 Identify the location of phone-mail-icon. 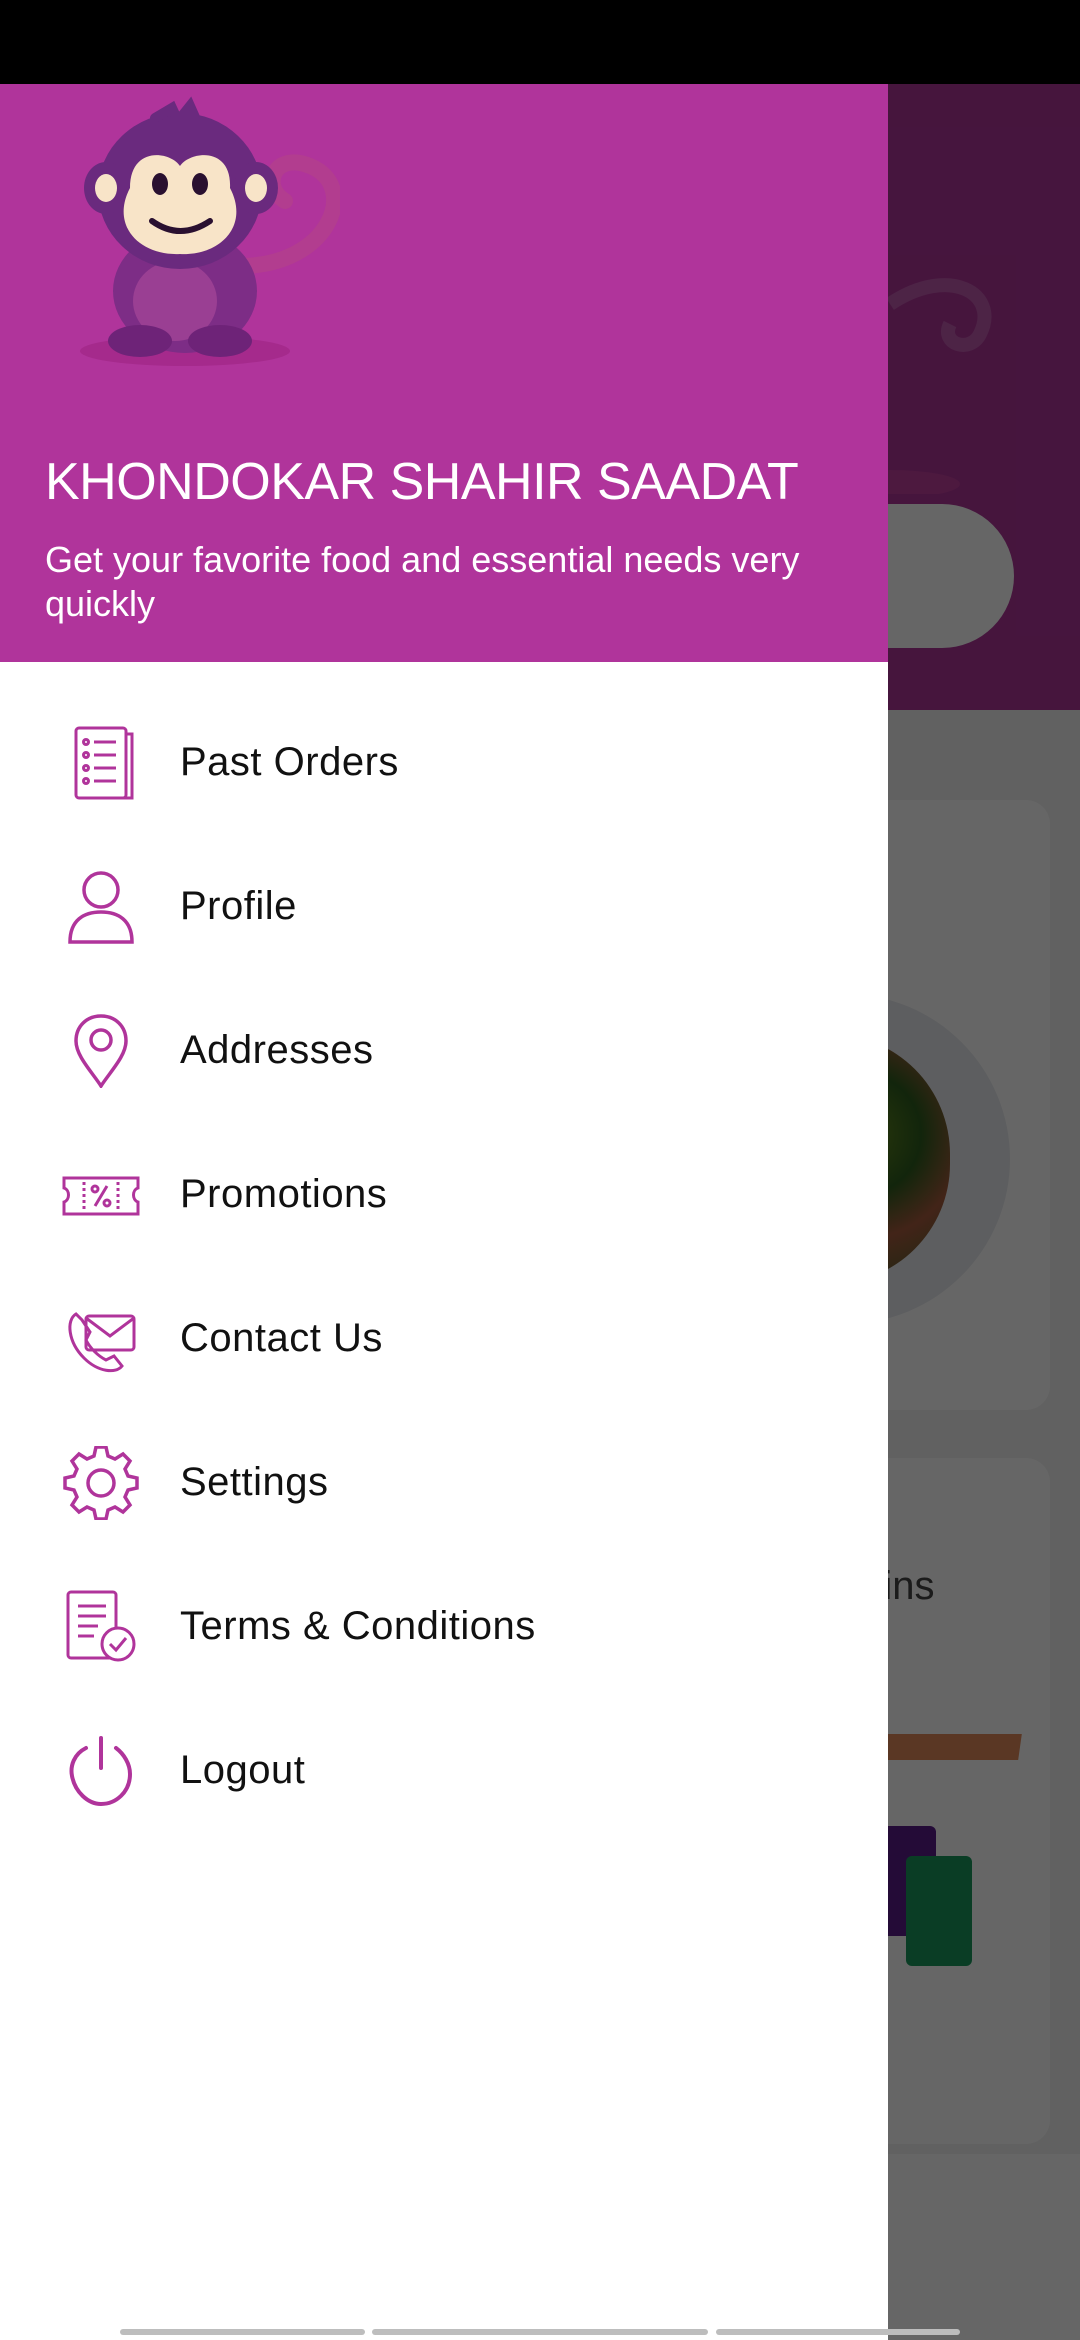
(101, 1339).